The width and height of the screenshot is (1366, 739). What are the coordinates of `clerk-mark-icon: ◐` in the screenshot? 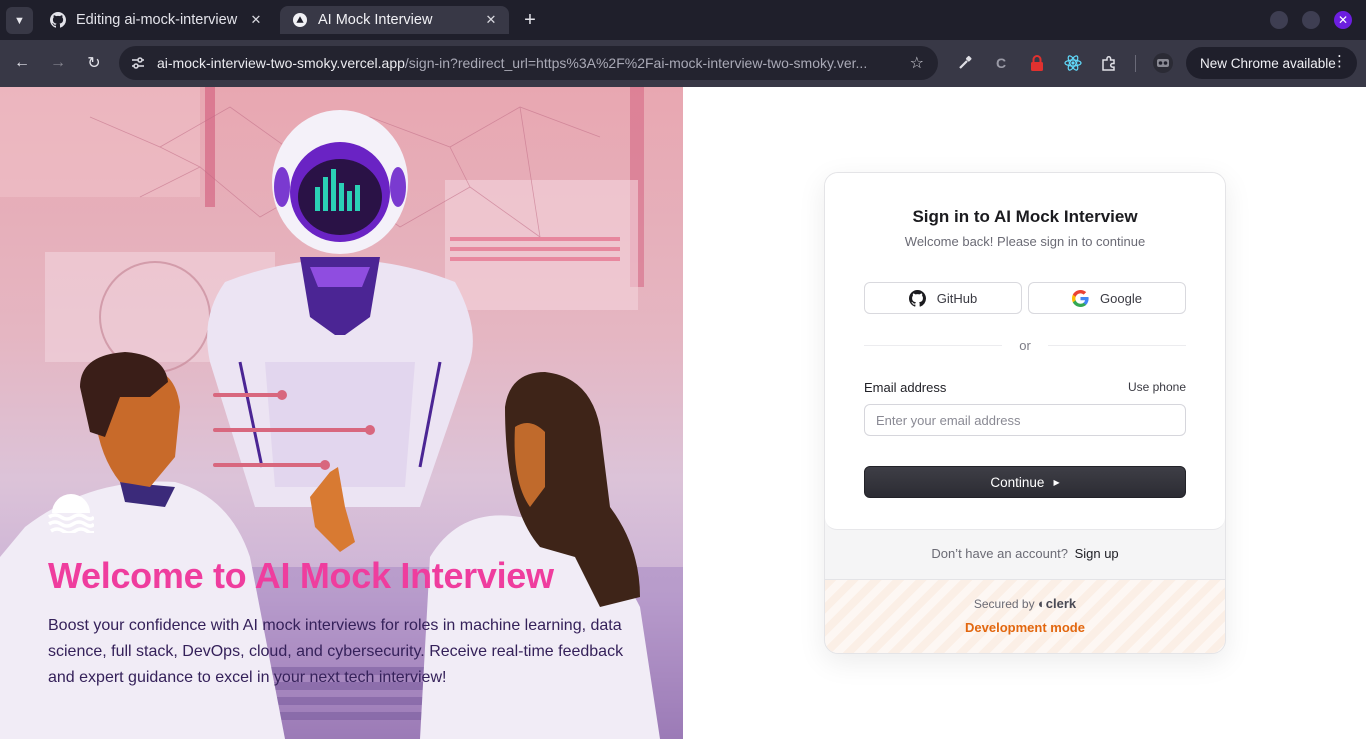 It's located at (1041, 603).